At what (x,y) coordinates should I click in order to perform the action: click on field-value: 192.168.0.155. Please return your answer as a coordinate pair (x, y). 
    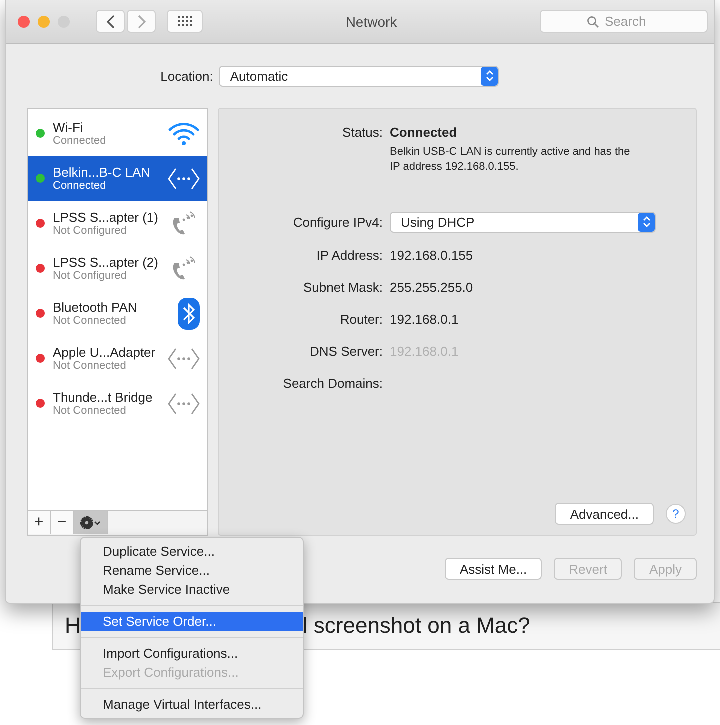
    Looking at the image, I should click on (432, 255).